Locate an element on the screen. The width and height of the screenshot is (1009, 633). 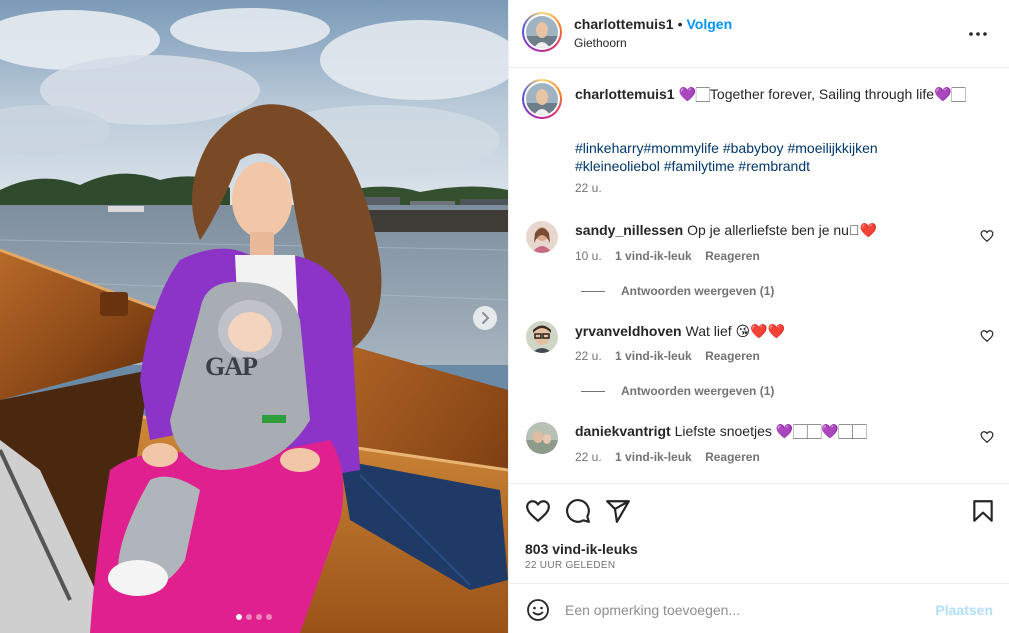
comment-body: yrvanveldhoven Wat lief 😘❤️❤️ is located at coordinates (765, 331).